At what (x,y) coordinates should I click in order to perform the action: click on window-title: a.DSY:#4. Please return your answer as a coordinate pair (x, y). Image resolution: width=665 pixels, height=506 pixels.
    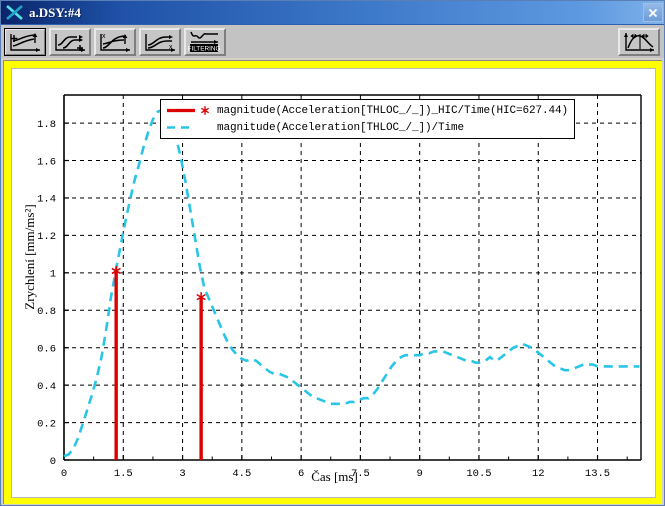
    Looking at the image, I should click on (55, 12).